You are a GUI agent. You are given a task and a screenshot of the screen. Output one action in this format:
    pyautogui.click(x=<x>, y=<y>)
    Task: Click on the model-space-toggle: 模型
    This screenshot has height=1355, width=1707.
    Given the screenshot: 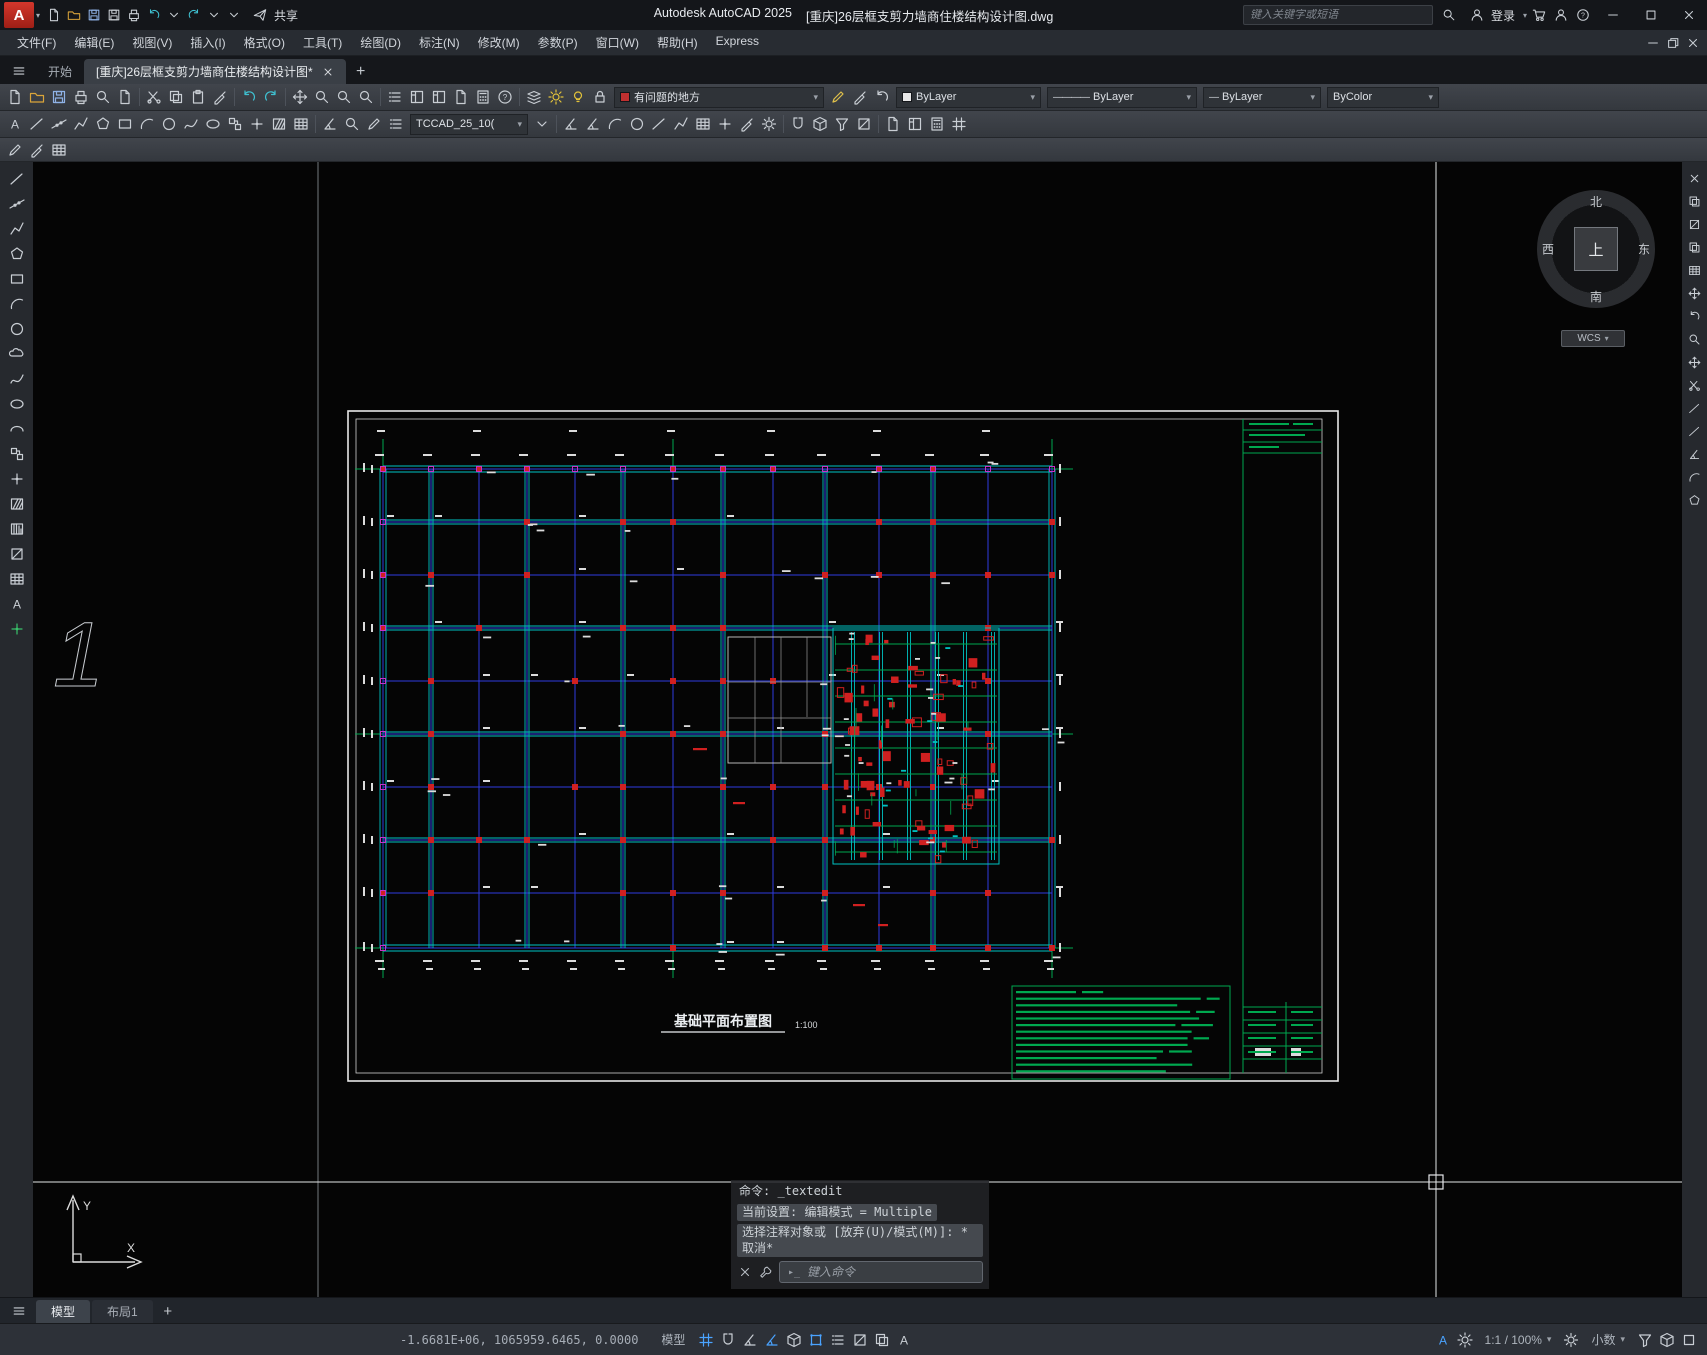 What is the action you would take?
    pyautogui.click(x=673, y=1339)
    